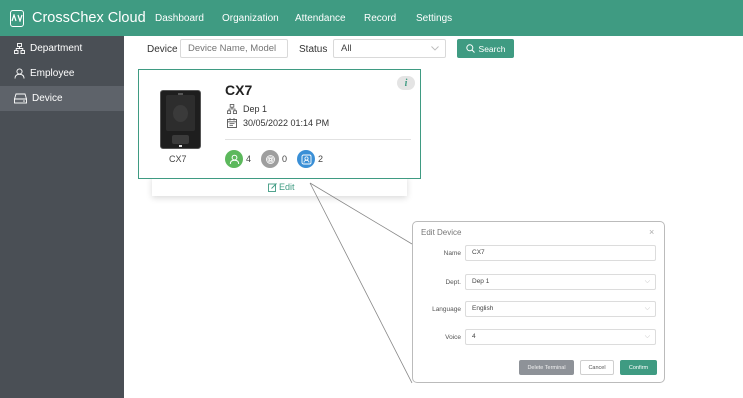  Describe the element at coordinates (560, 282) in the screenshot. I see `dept-select: Dep 1 ⌵` at that location.